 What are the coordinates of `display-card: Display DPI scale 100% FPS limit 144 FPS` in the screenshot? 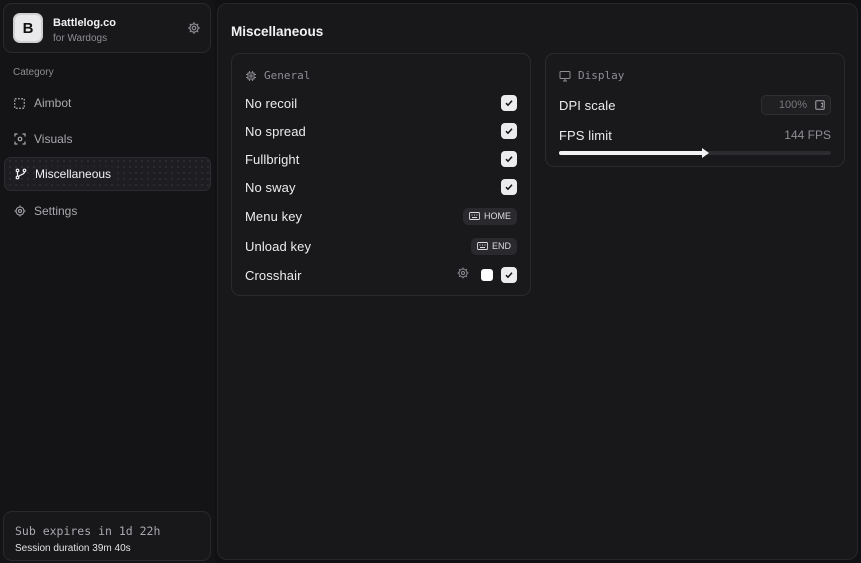 It's located at (695, 110).